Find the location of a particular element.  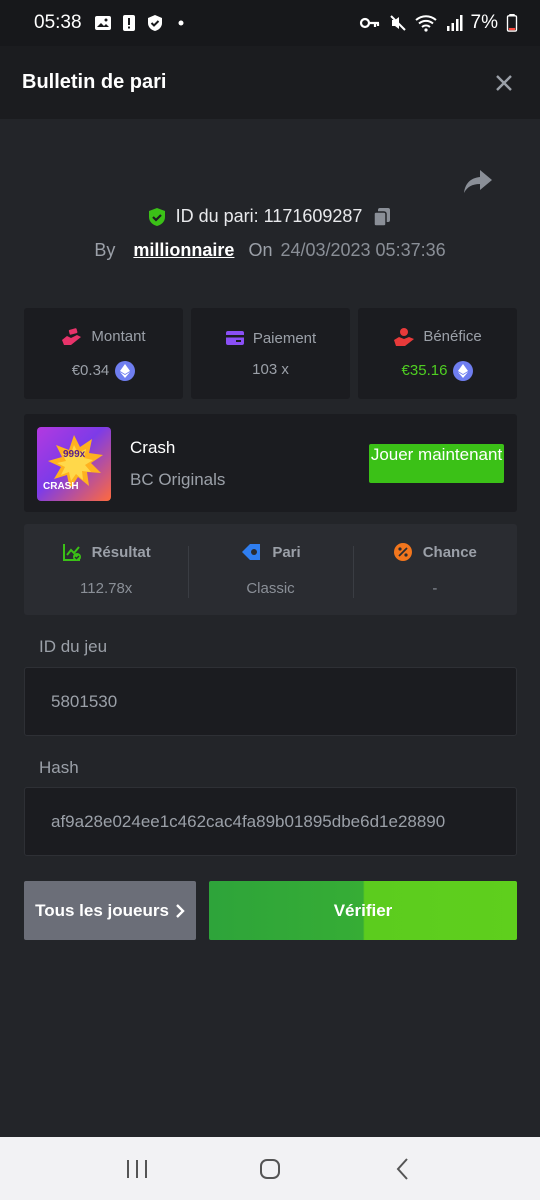

recent-apps-button is located at coordinates (137, 1169).